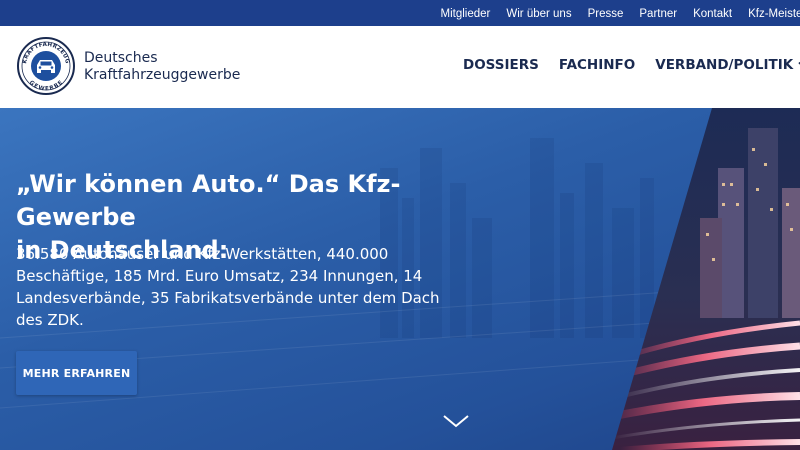  Describe the element at coordinates (162, 75) in the screenshot. I see `logo-line-2: Kraftfahrzeuggewerbe` at that location.